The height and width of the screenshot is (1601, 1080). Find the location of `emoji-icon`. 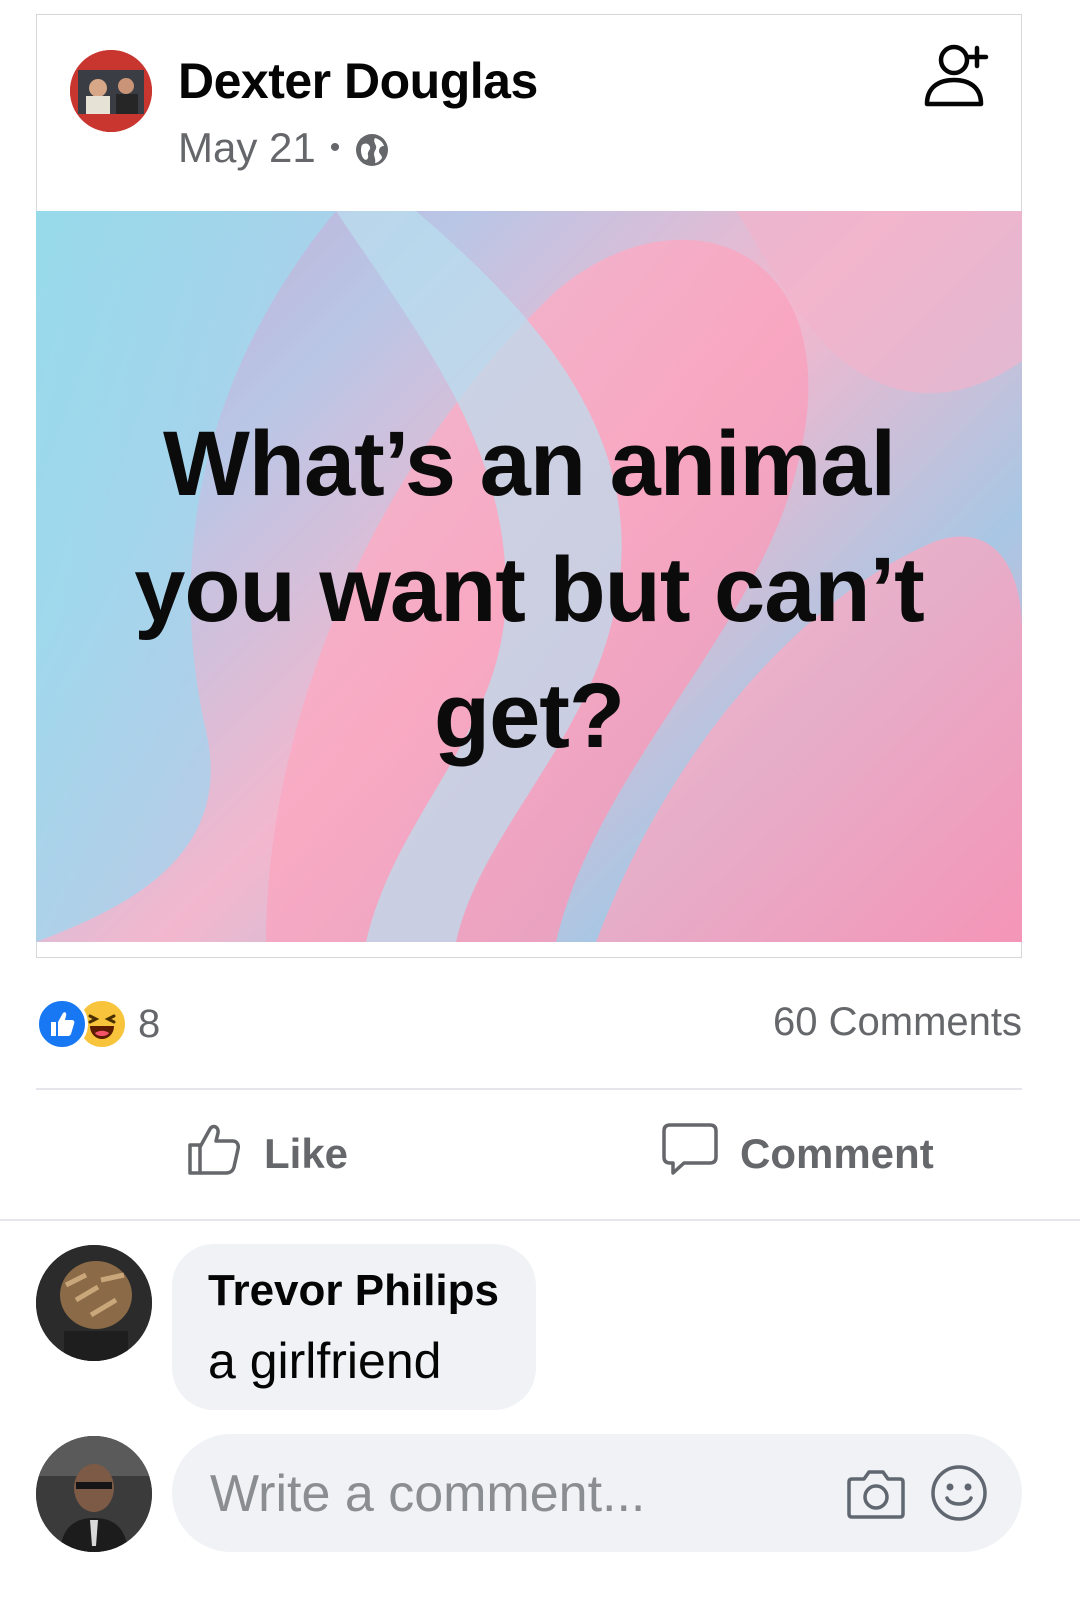

emoji-icon is located at coordinates (959, 1493).